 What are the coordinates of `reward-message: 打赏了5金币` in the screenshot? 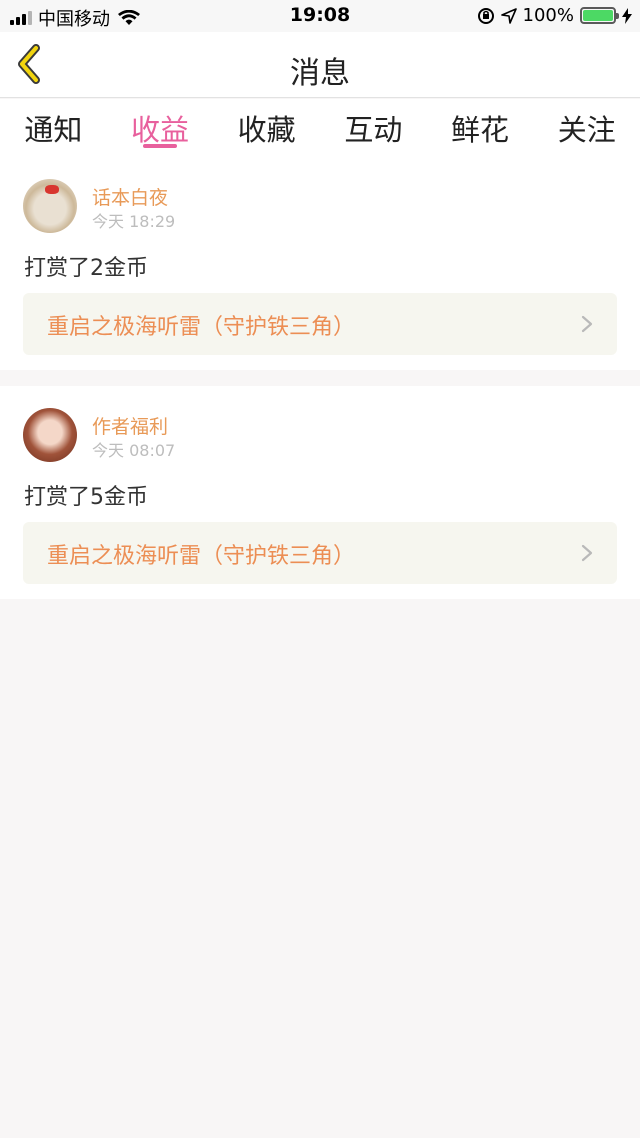 It's located at (86, 497).